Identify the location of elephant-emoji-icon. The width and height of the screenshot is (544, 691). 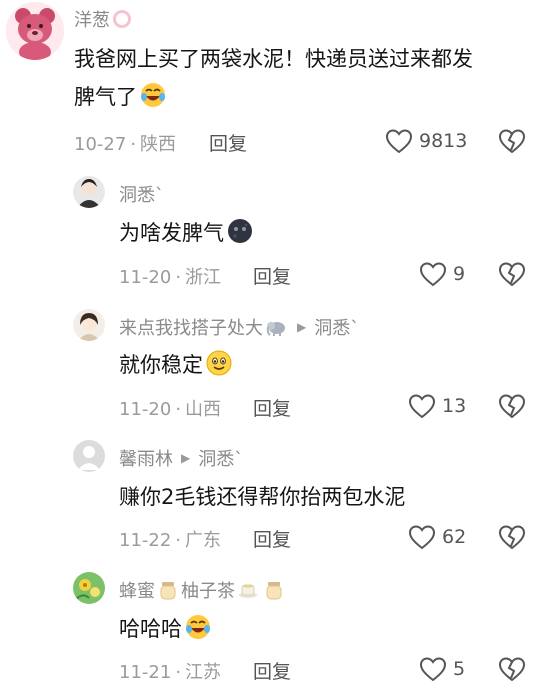
(276, 327).